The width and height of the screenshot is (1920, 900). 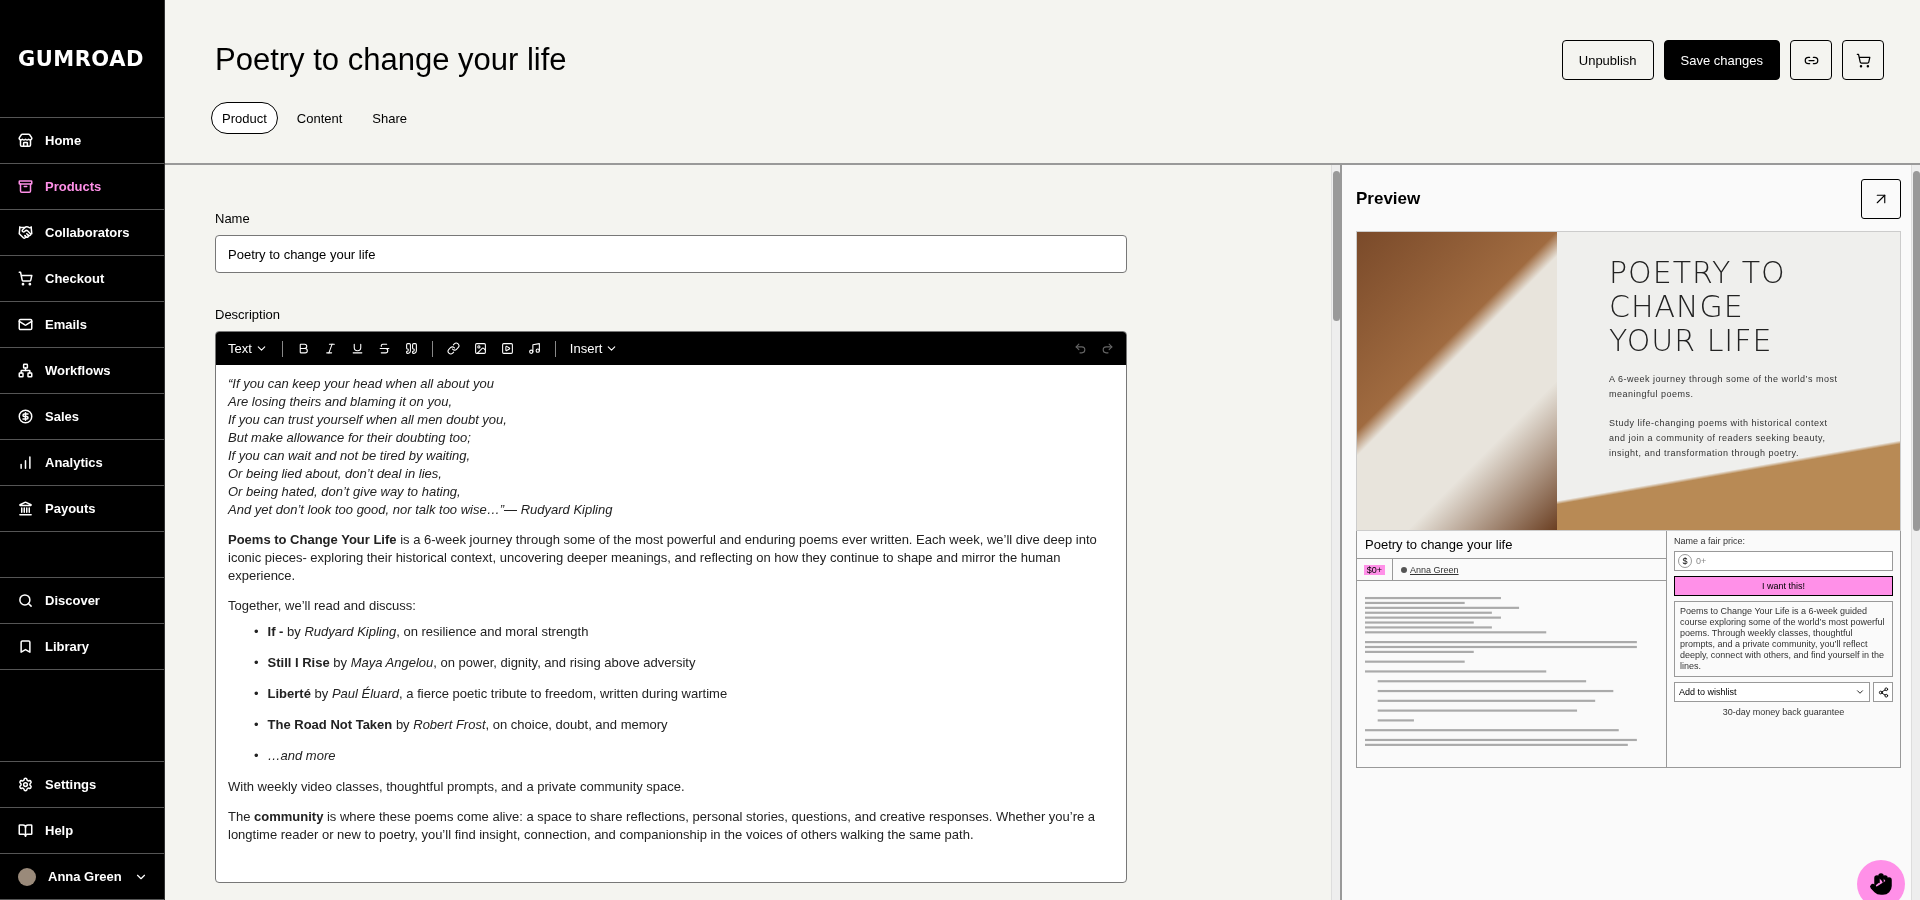 What do you see at coordinates (1511, 545) in the screenshot?
I see `product-title: Poetry to change your life` at bounding box center [1511, 545].